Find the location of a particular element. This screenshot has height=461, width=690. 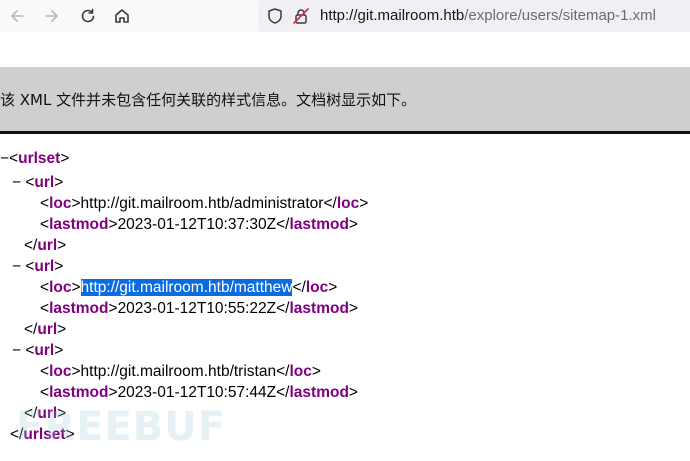

back-button is located at coordinates (17, 16).